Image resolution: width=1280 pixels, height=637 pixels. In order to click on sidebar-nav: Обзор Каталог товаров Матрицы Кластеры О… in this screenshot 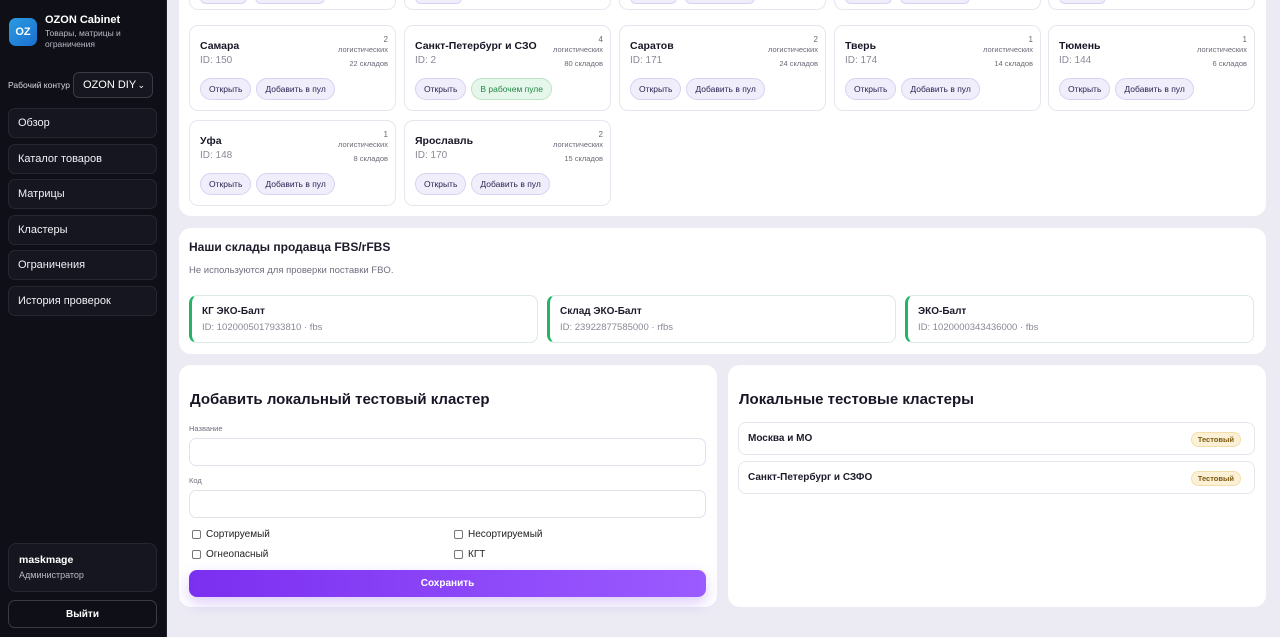, I will do `click(82, 215)`.